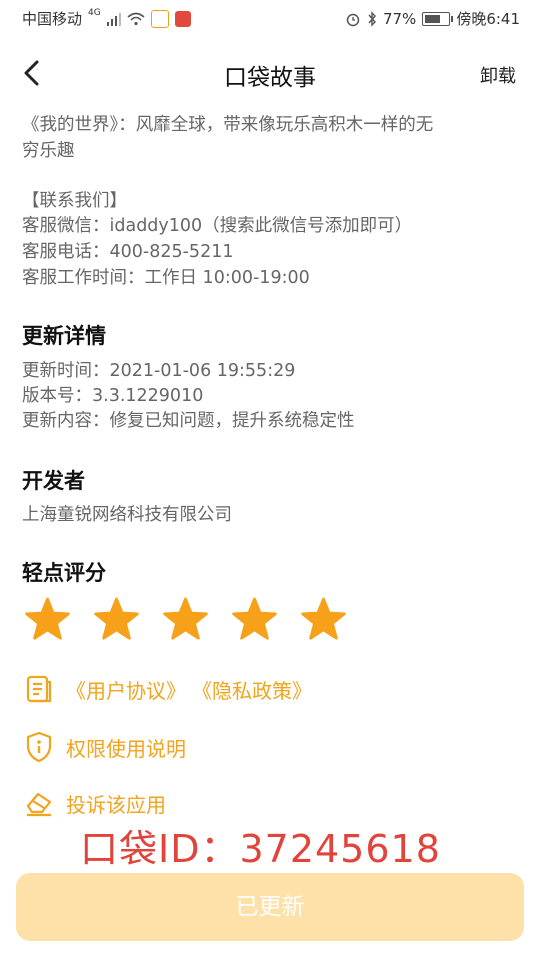 The image size is (540, 960). What do you see at coordinates (252, 689) in the screenshot?
I see `privacy-policy-link: 《隐私政策》` at bounding box center [252, 689].